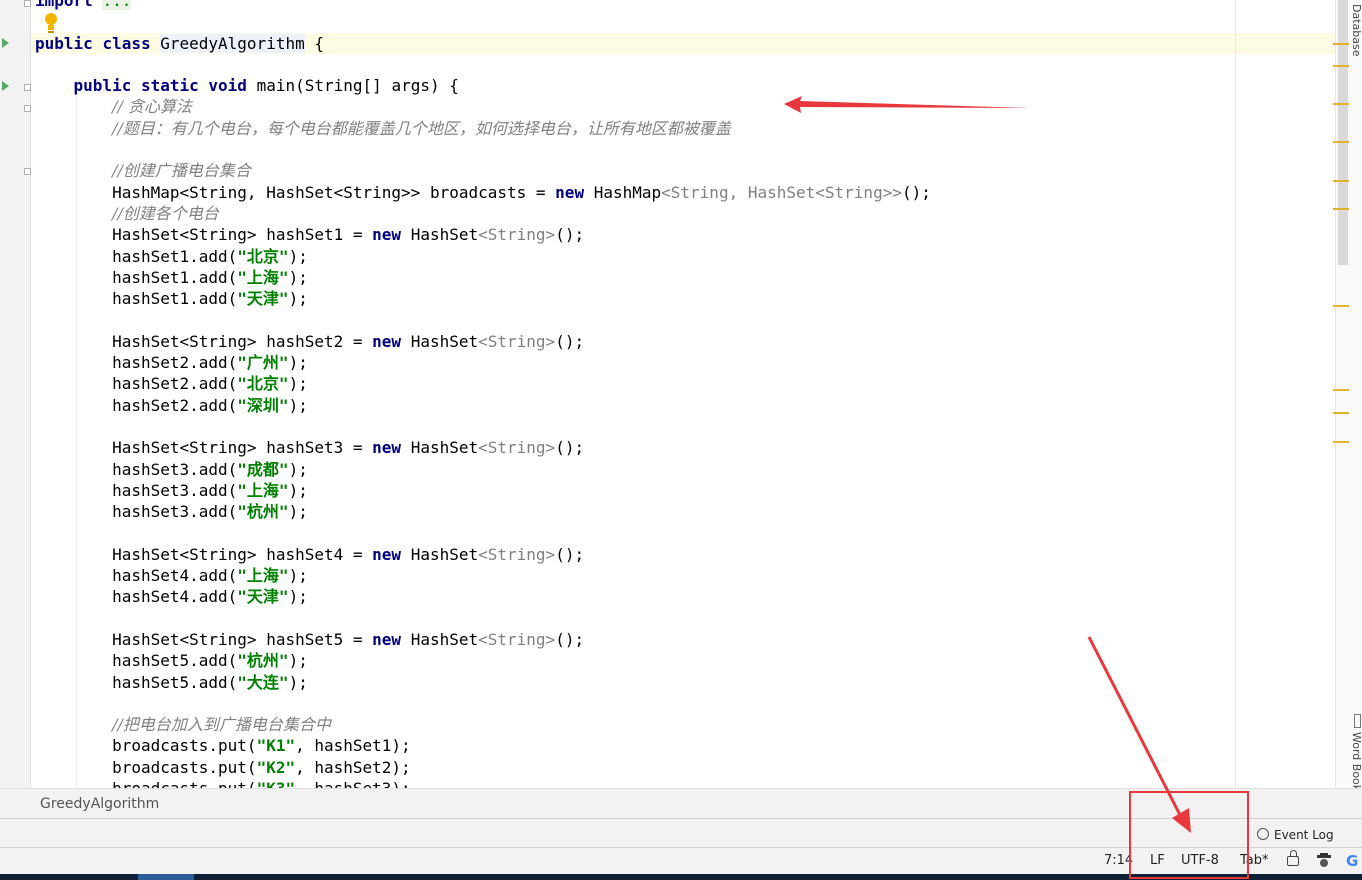 This screenshot has width=1362, height=880. I want to click on code-token: //创建各个电台, so click(165, 213).